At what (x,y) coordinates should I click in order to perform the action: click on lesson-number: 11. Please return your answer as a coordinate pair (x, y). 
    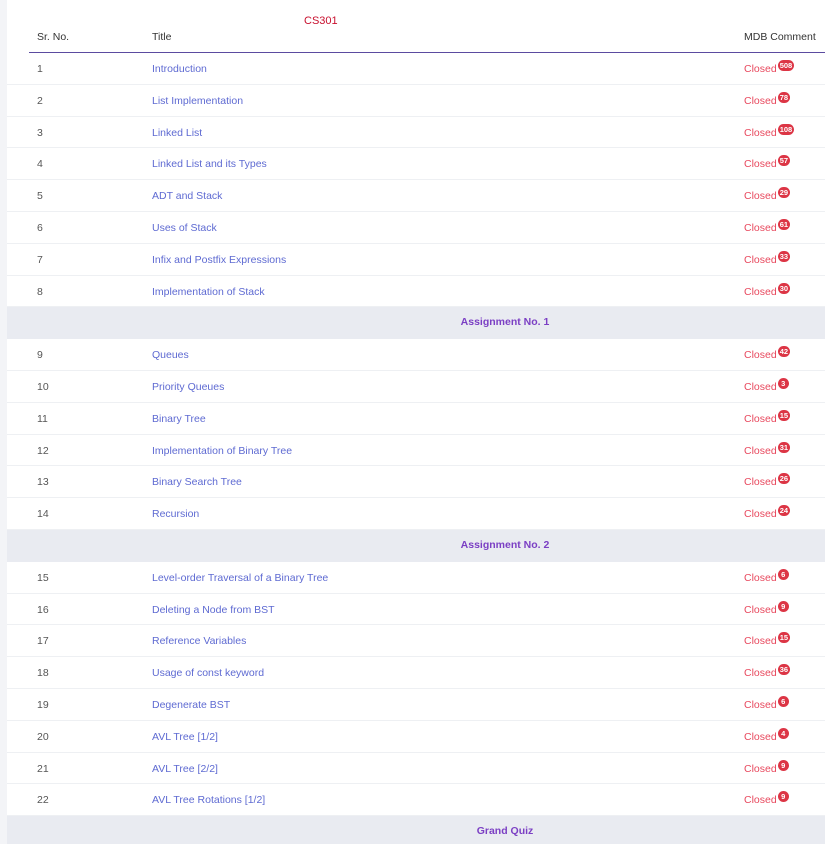
    Looking at the image, I should click on (42, 418).